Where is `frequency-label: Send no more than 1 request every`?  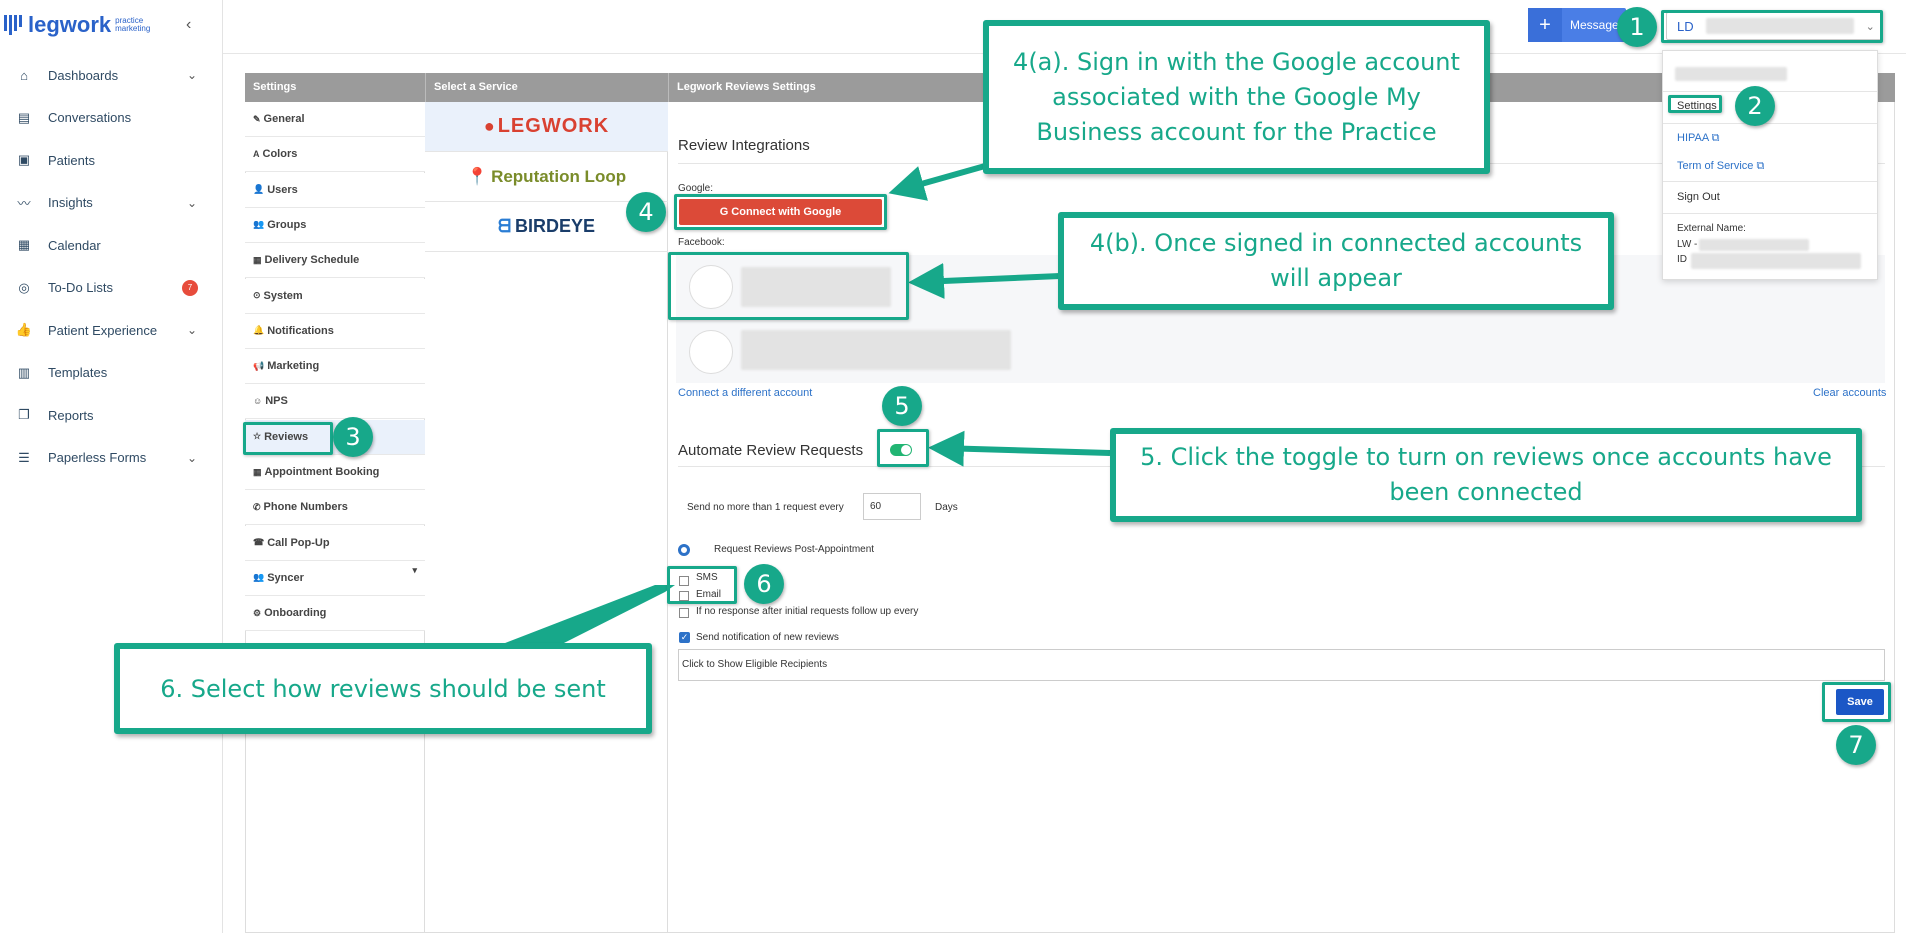
frequency-label: Send no more than 1 request every is located at coordinates (765, 507).